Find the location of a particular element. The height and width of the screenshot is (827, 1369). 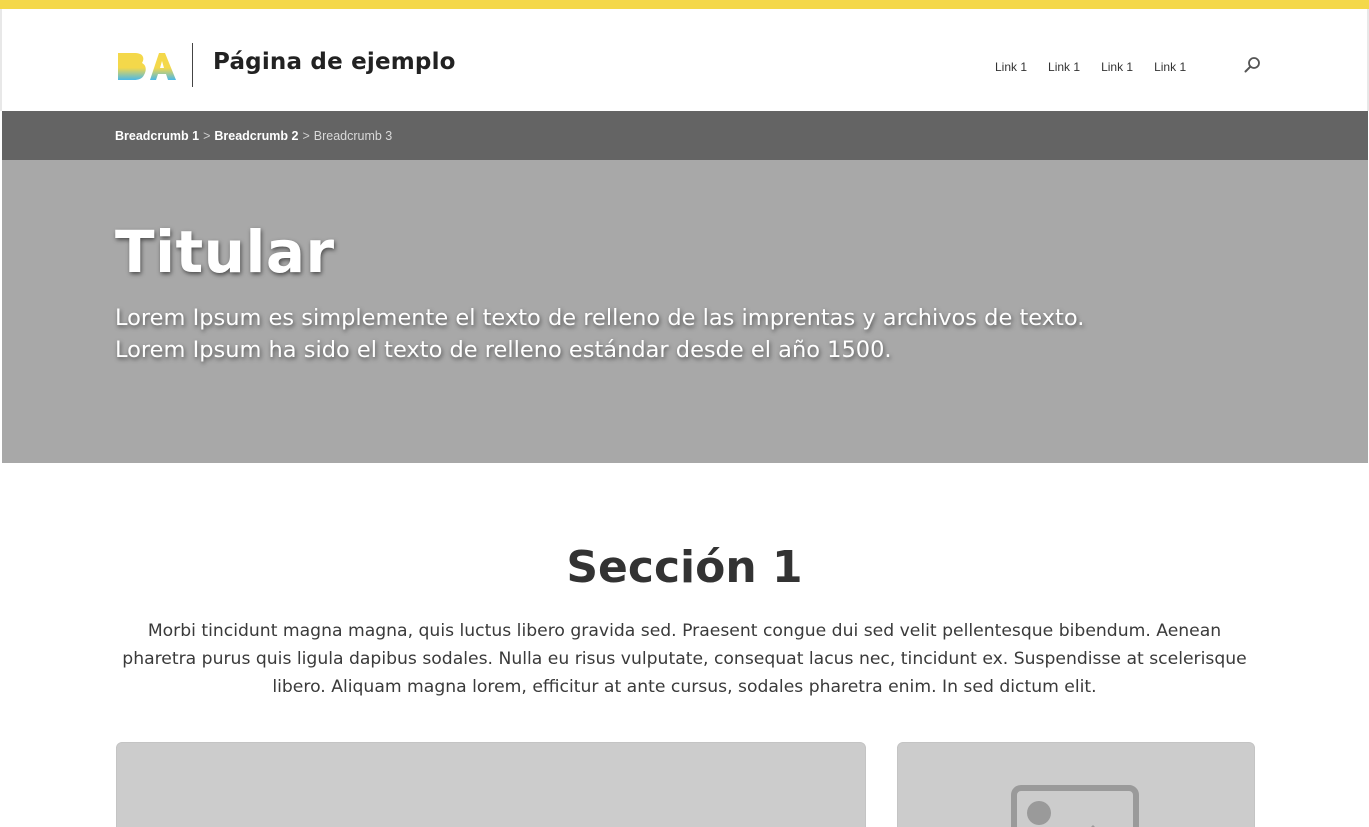

breadcrumb-item-2: Breadcrumb 2 is located at coordinates (256, 136).